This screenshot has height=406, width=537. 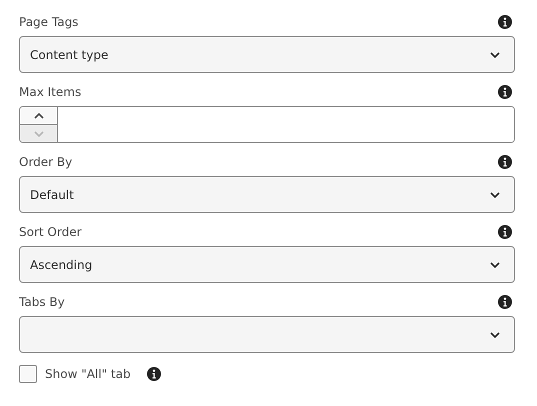 What do you see at coordinates (69, 55) in the screenshot?
I see `select-value: Content type` at bounding box center [69, 55].